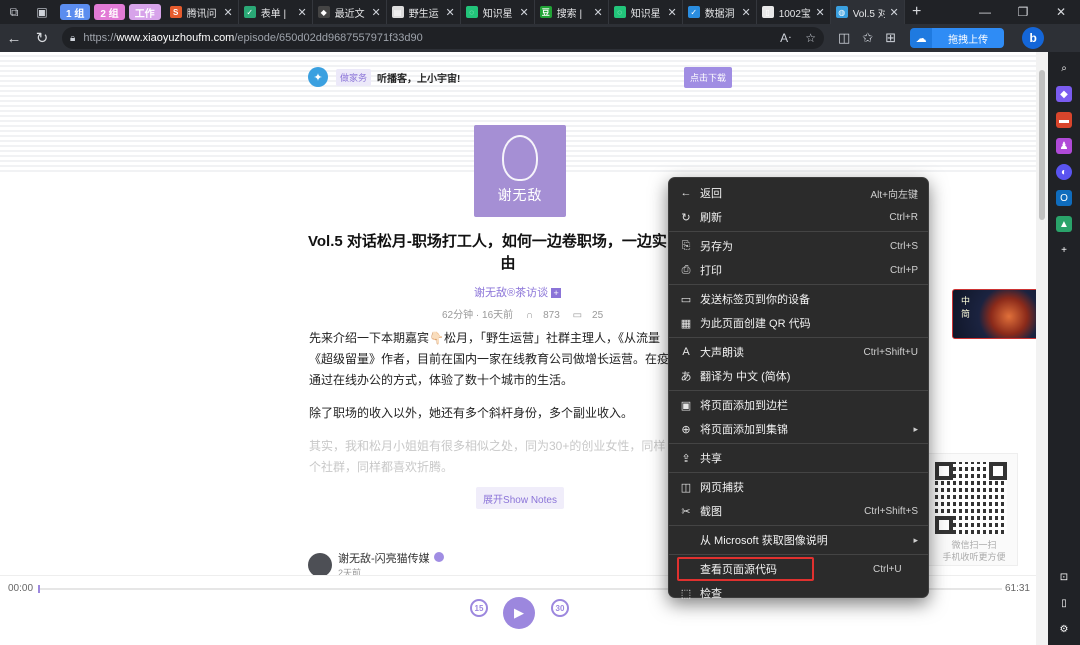 The width and height of the screenshot is (1080, 645). What do you see at coordinates (707, 77) in the screenshot?
I see `download-button: 点击下载` at bounding box center [707, 77].